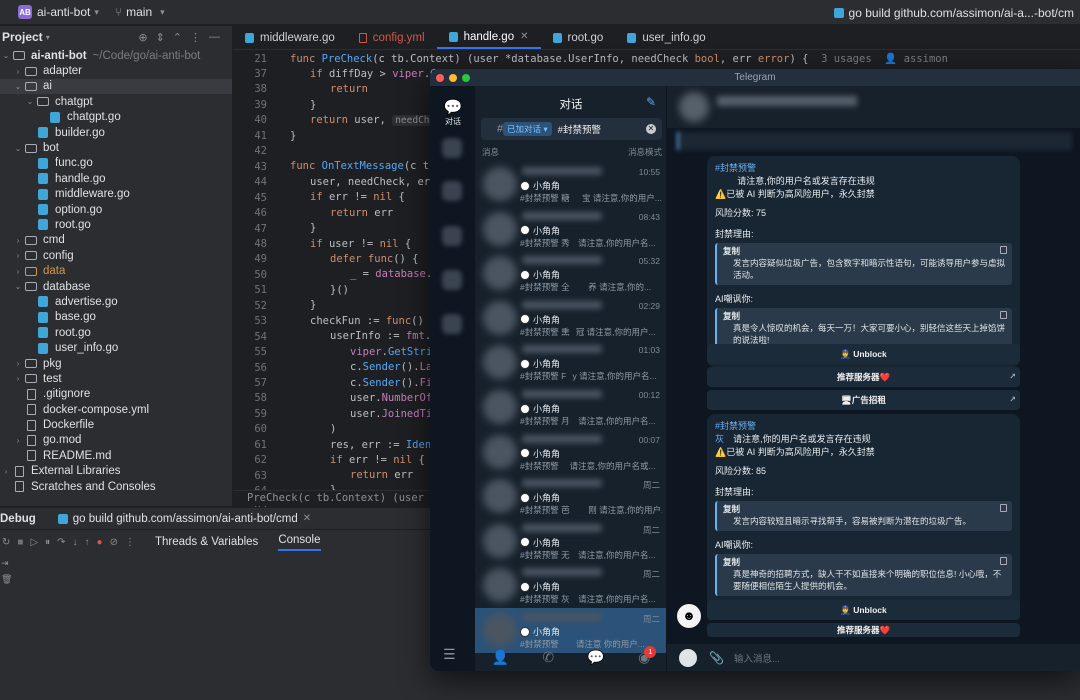 The image size is (1080, 700). Describe the element at coordinates (195, 37) in the screenshot. I see `more-options-icon: ⋮` at that location.